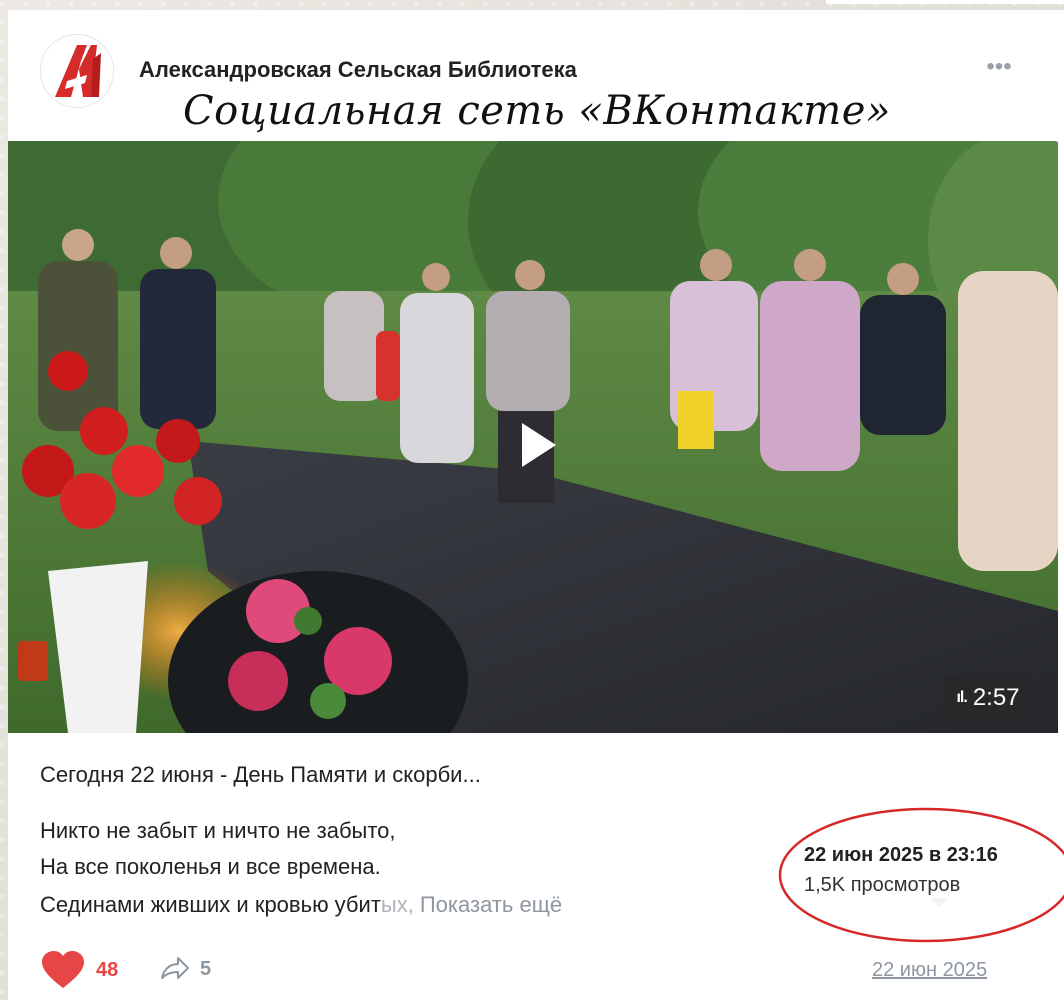 Image resolution: width=1064 pixels, height=1000 pixels. What do you see at coordinates (206, 968) in the screenshot?
I see `share-count: 5` at bounding box center [206, 968].